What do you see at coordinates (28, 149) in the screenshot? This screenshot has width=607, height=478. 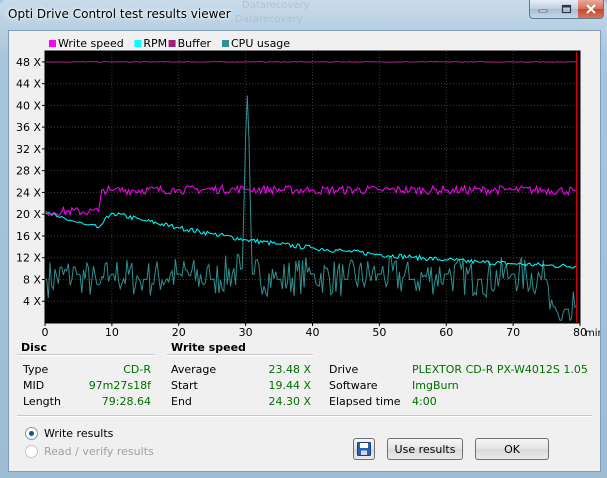 I see `y-tick-label: 32 X` at bounding box center [28, 149].